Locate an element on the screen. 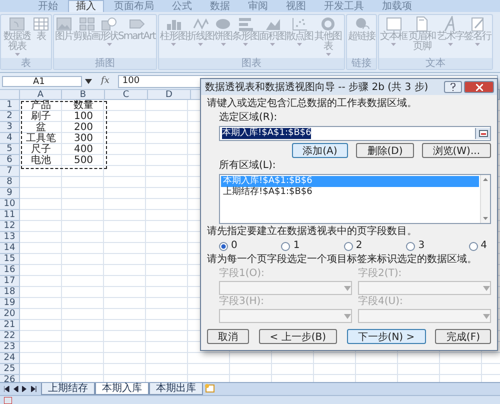 Image resolution: width=500 pixels, height=404 pixels. table-cell-text: 盆 is located at coordinates (41, 127).